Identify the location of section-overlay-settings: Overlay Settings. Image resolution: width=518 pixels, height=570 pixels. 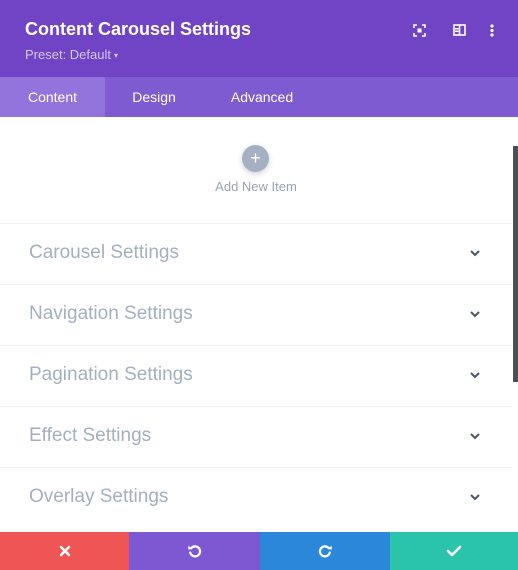
(256, 498).